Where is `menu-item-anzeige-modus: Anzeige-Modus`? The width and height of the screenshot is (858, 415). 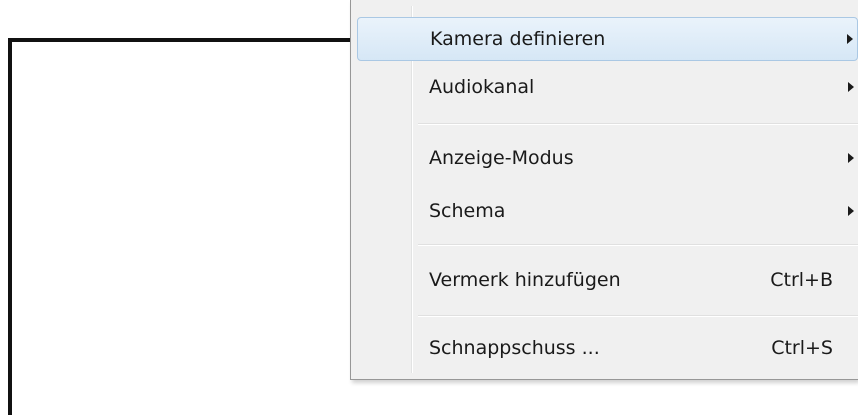
menu-item-anzeige-modus: Anzeige-Modus is located at coordinates (607, 158).